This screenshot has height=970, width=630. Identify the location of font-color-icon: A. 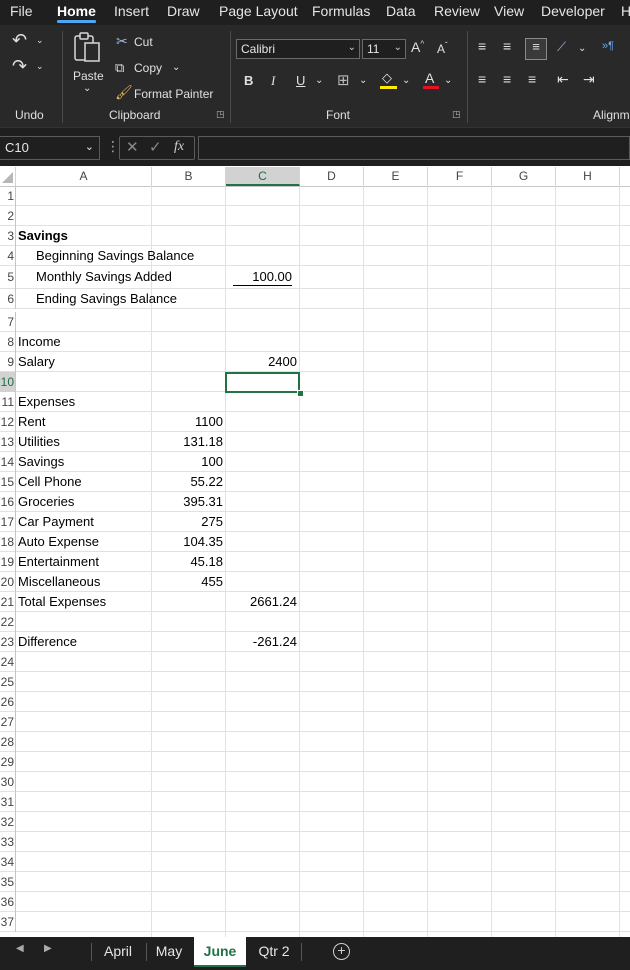
(431, 80).